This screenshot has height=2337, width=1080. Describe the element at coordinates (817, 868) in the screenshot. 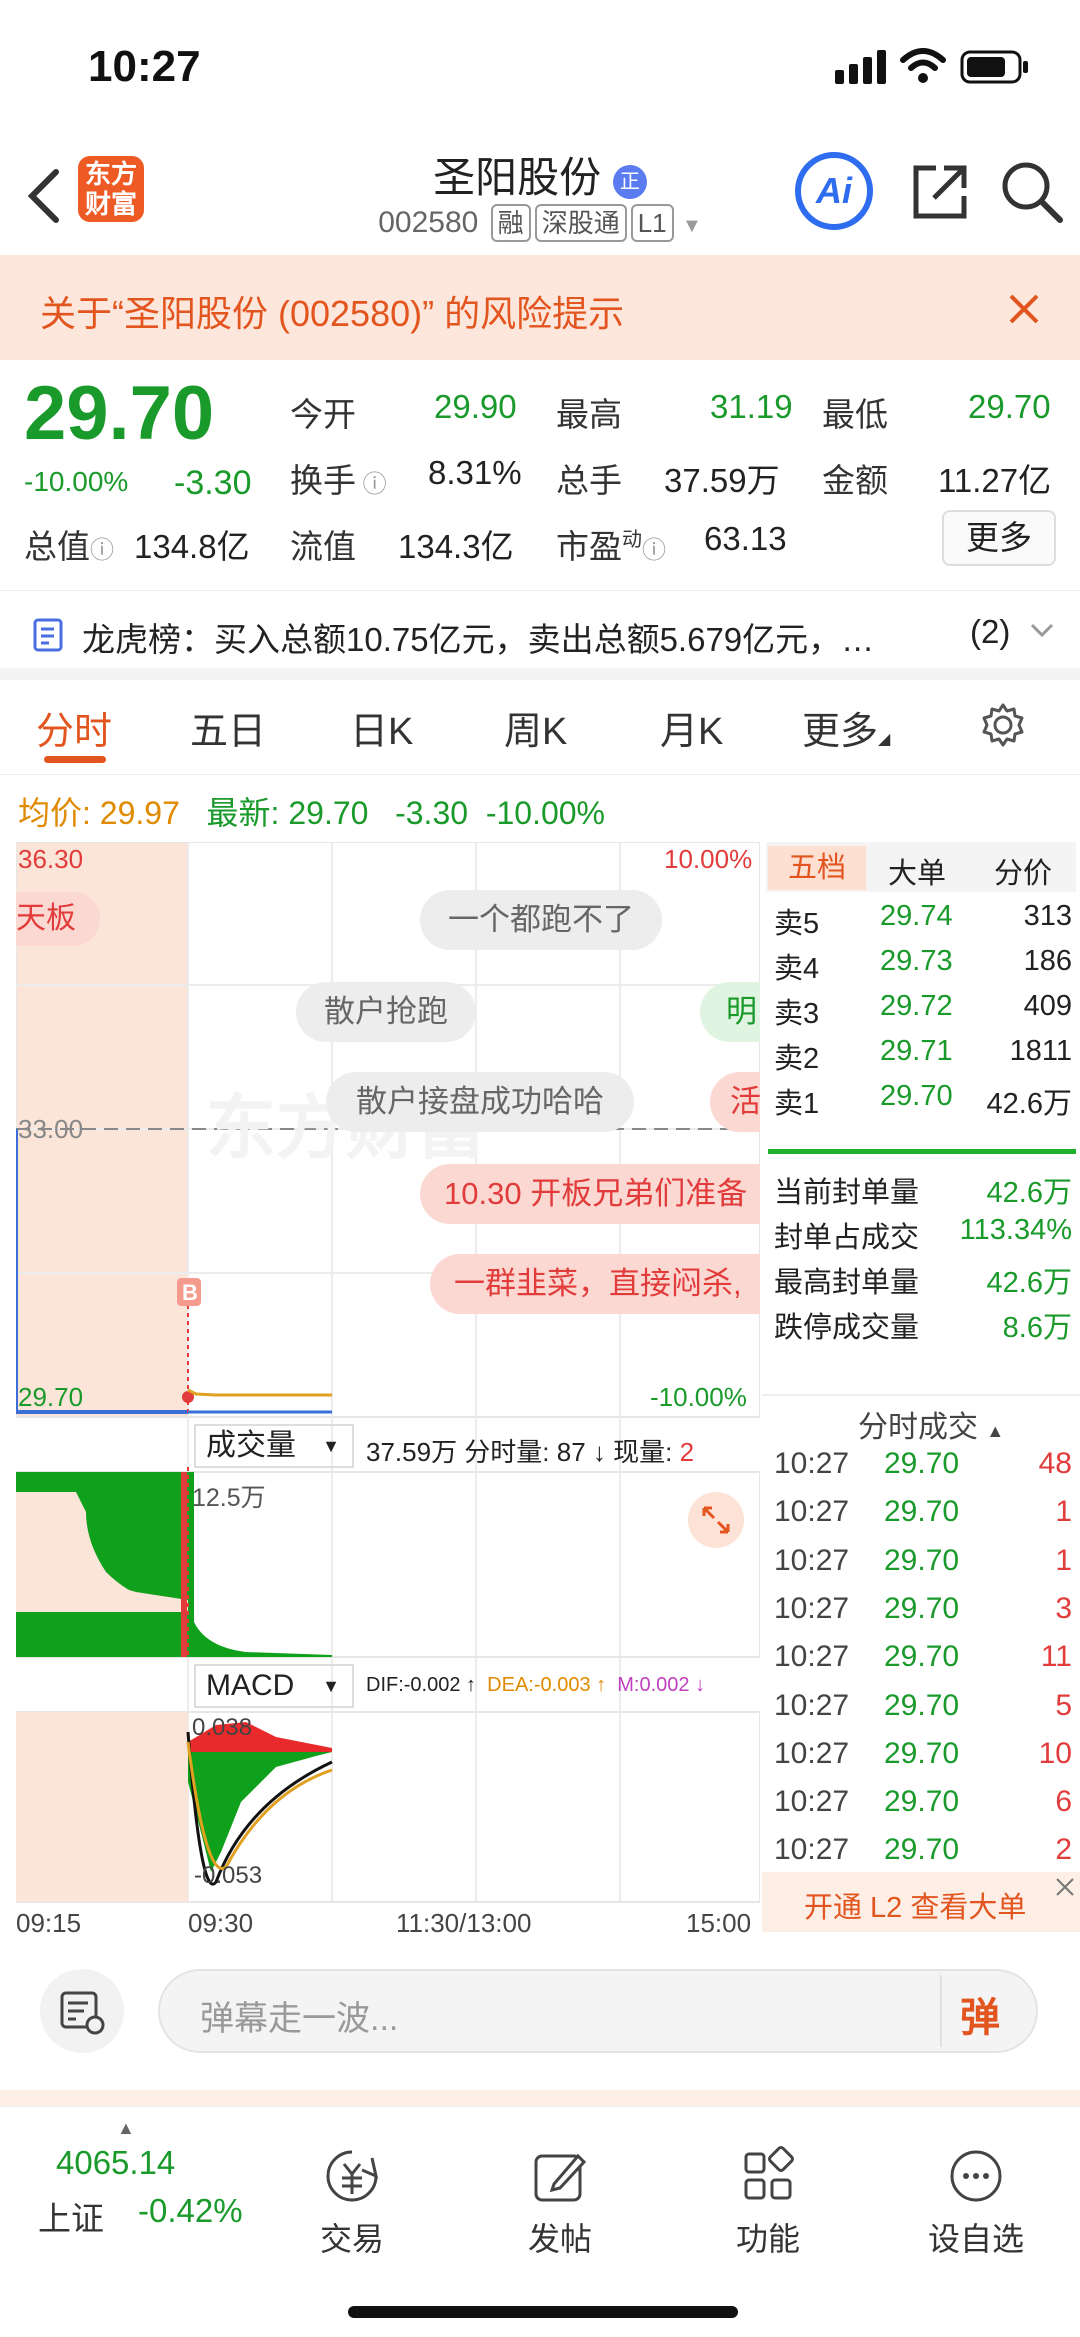

I see `tab-five-levels: 五档` at that location.